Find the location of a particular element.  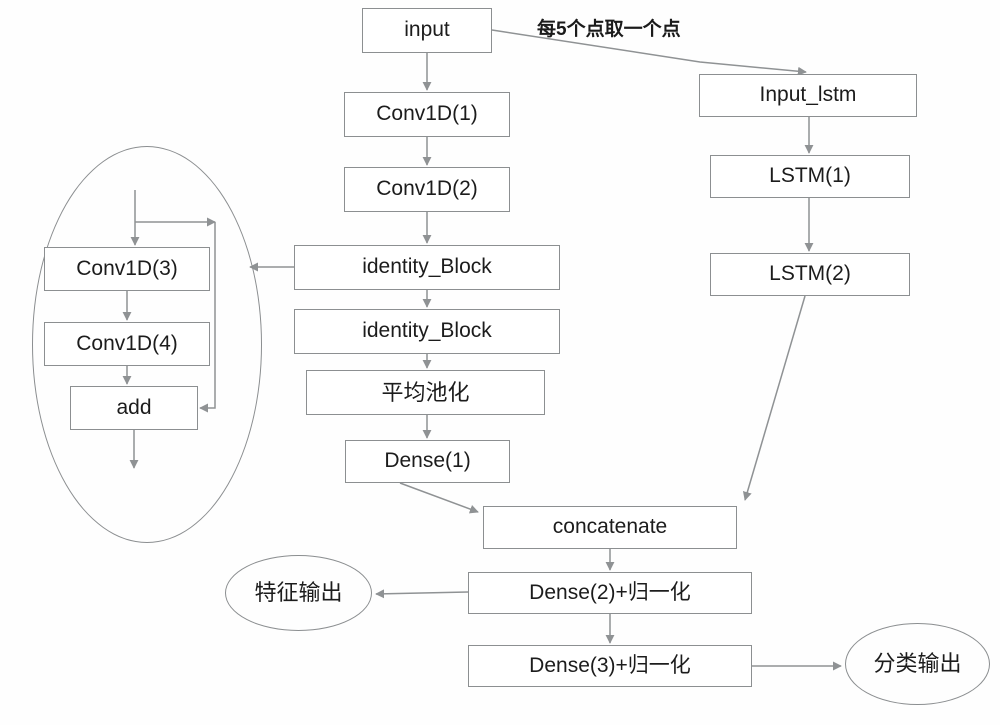

node-input: input is located at coordinates (427, 30).